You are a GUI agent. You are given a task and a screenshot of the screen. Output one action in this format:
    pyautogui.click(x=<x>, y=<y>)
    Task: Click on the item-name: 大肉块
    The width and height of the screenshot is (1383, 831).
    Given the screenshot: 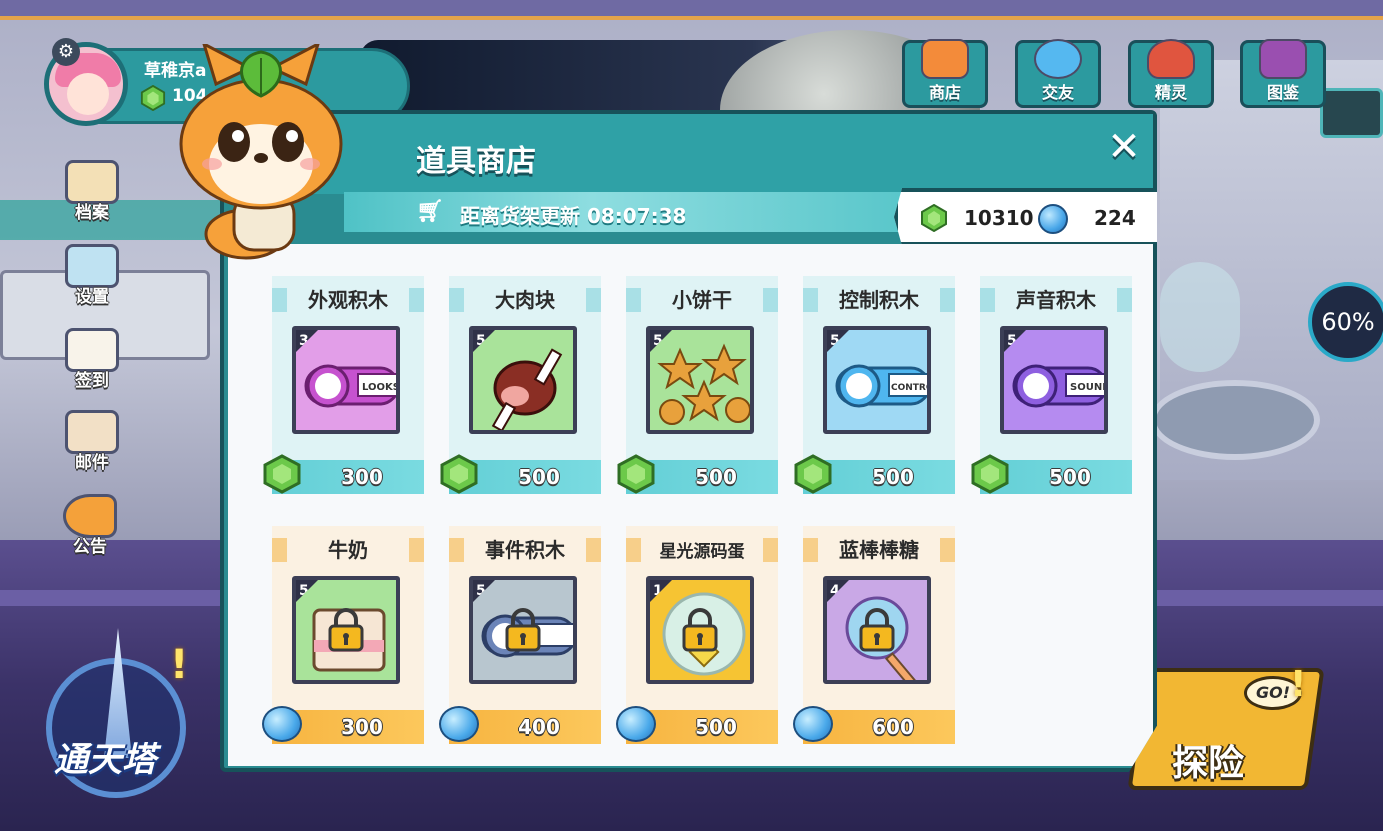 What is the action you would take?
    pyautogui.click(x=525, y=300)
    